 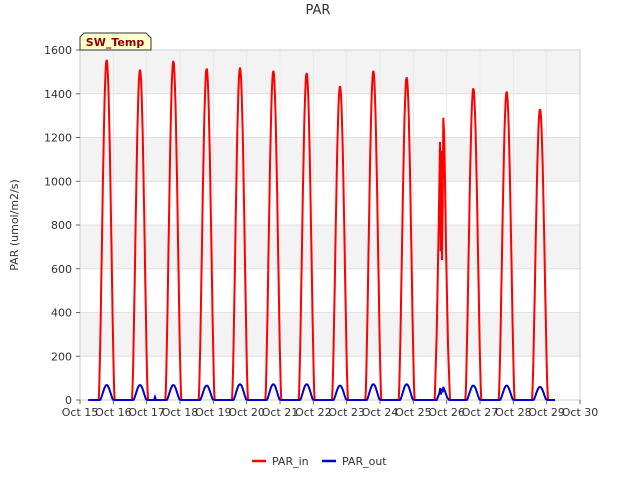 I want to click on y-tick-label: 1600, so click(x=58, y=50).